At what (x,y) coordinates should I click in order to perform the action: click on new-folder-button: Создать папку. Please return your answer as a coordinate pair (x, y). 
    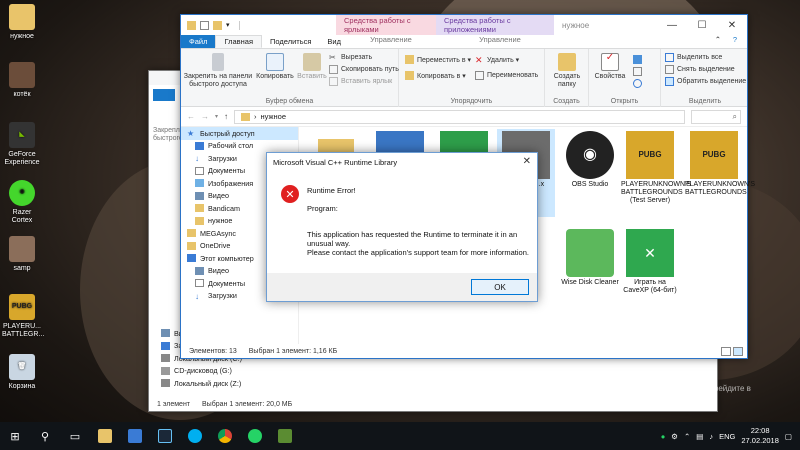
    Looking at the image, I should click on (567, 71).